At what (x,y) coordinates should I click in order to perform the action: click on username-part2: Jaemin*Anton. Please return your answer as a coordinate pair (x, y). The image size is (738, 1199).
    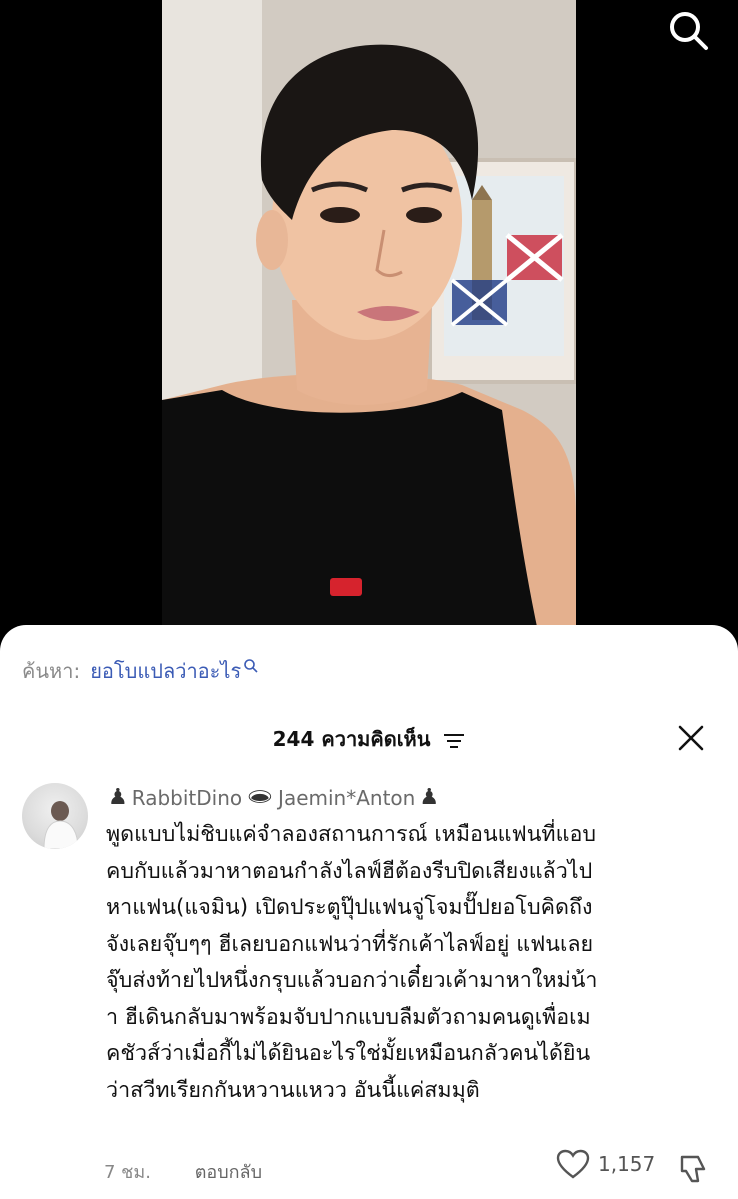
    Looking at the image, I should click on (347, 797).